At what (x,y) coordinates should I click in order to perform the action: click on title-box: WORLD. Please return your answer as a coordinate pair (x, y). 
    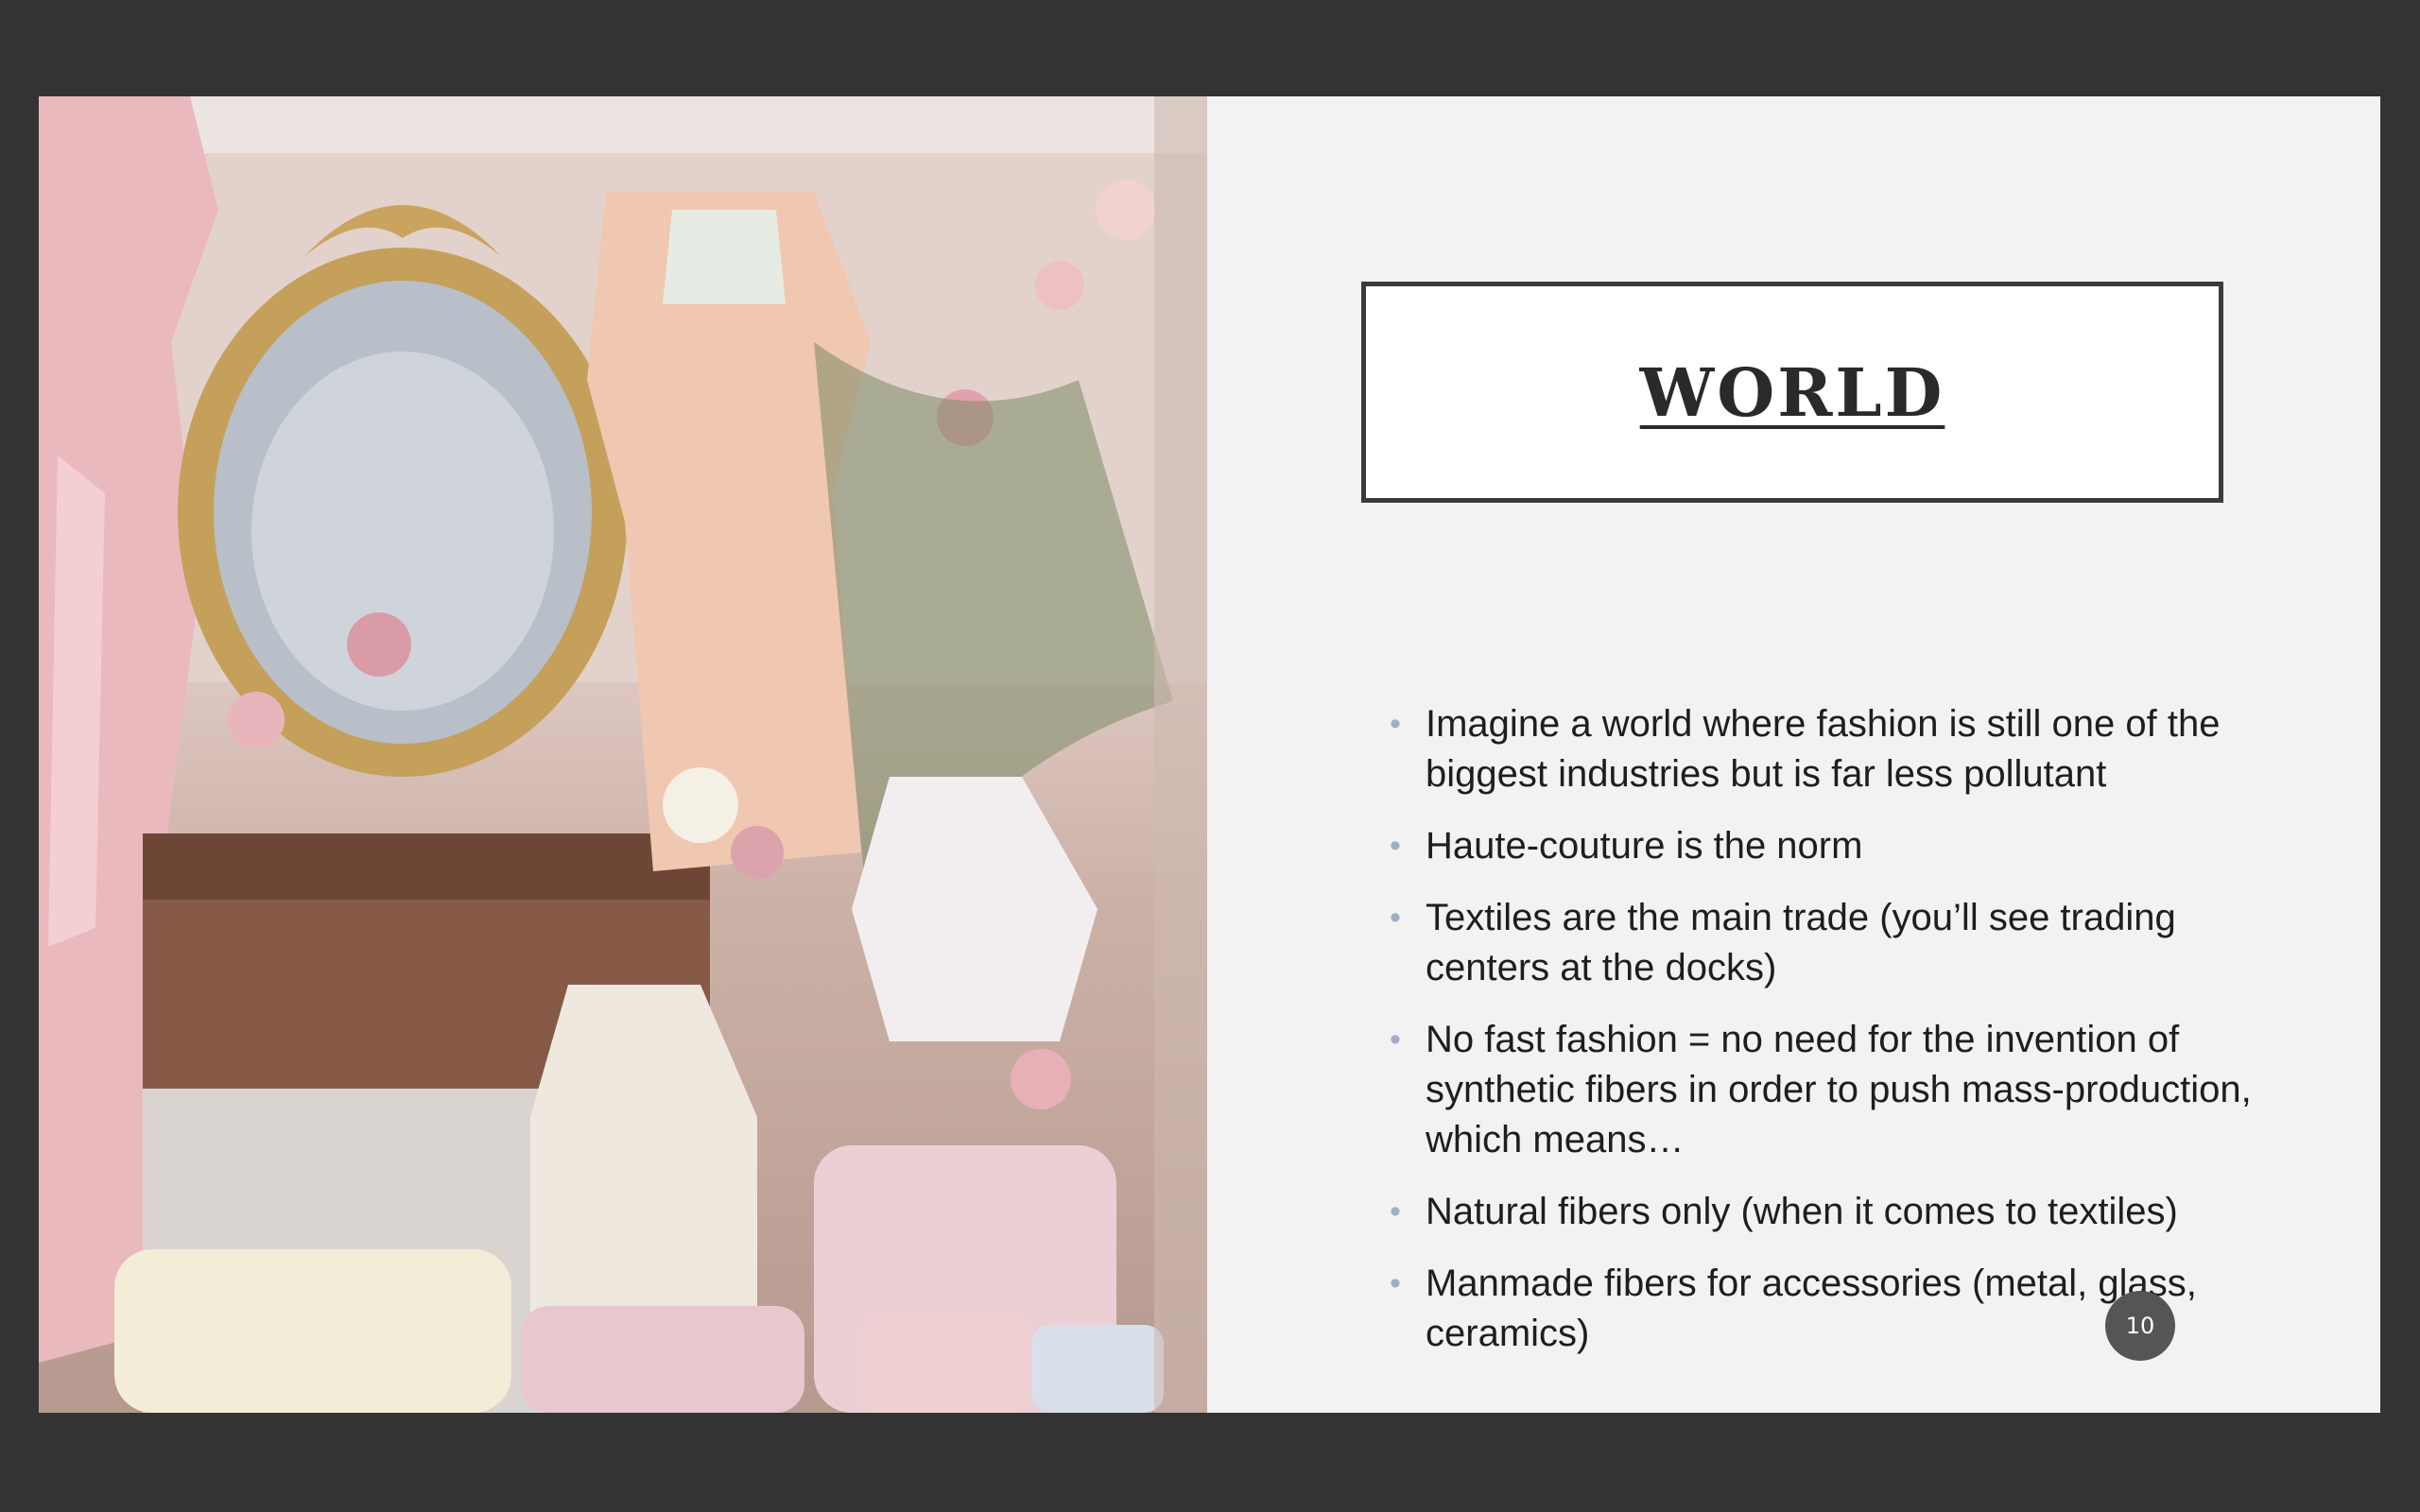
    Looking at the image, I should click on (1792, 392).